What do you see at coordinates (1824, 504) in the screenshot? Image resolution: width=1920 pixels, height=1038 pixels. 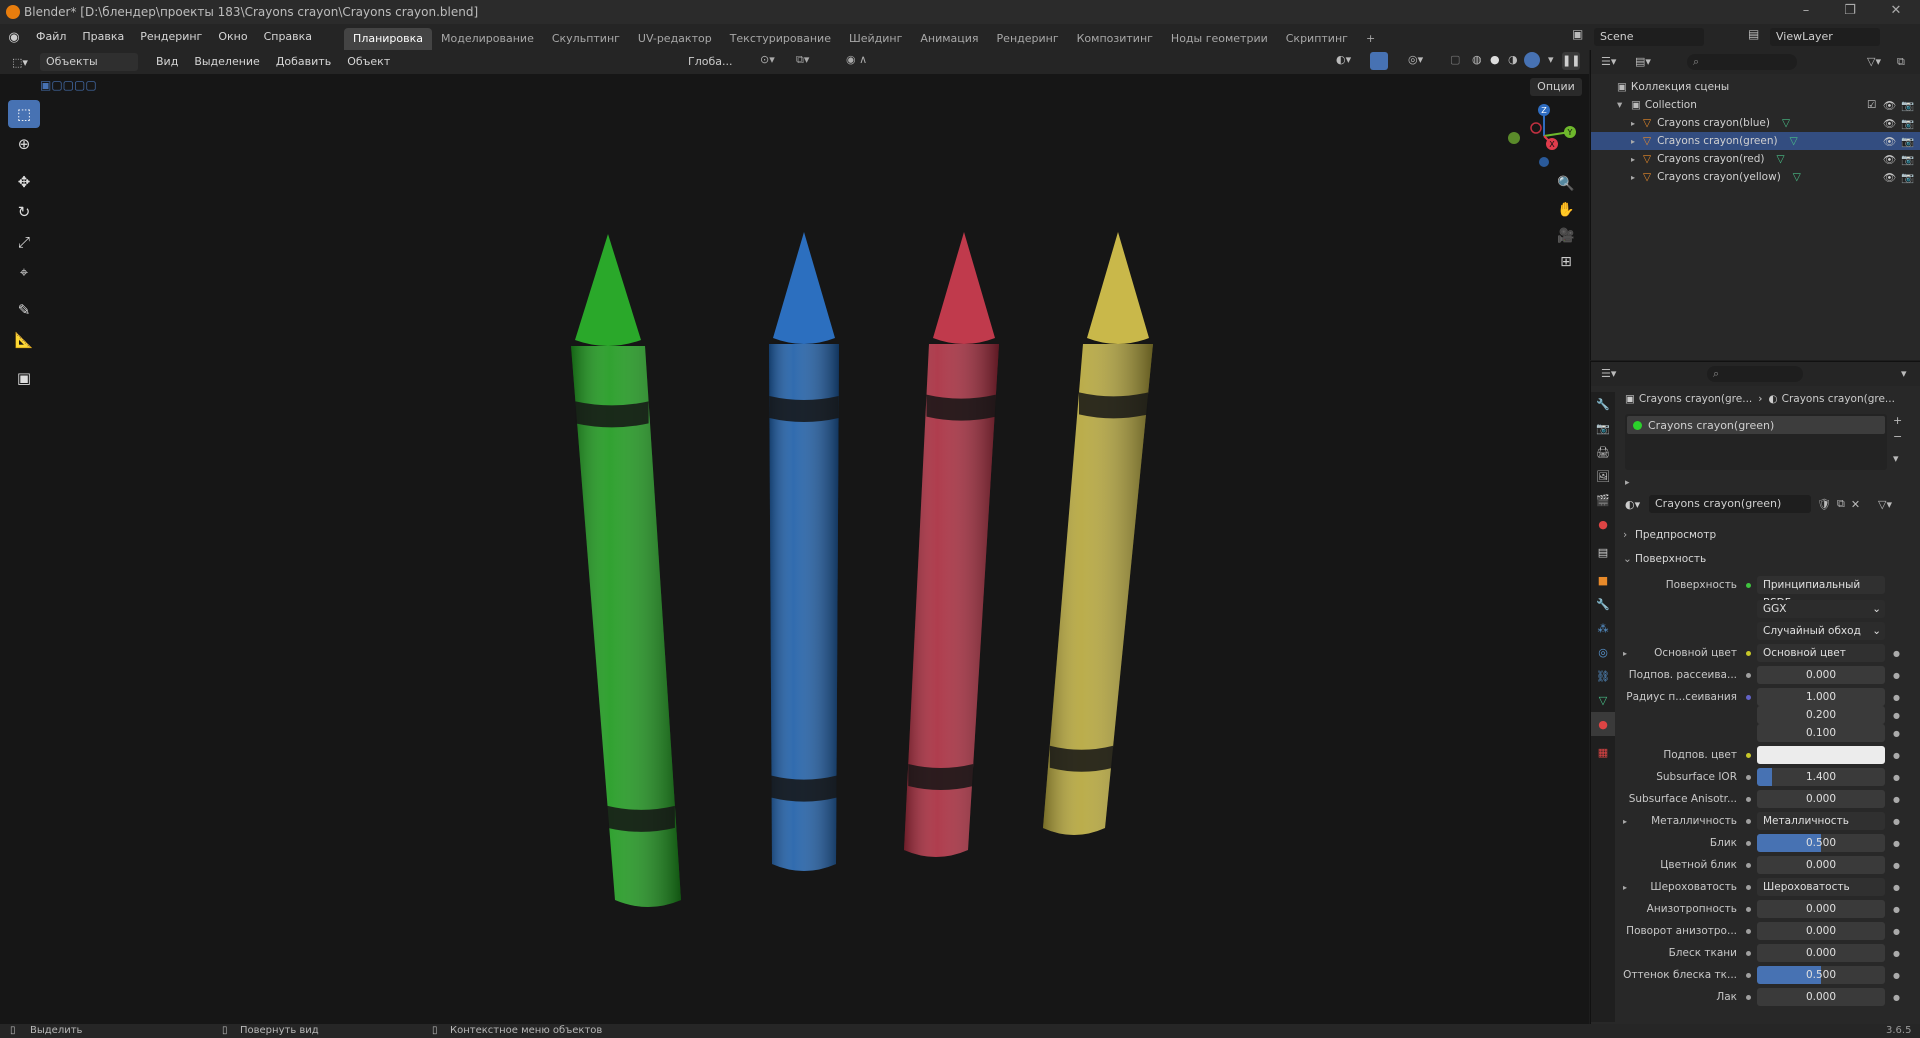 I see `fake-user-icon: 🛡` at bounding box center [1824, 504].